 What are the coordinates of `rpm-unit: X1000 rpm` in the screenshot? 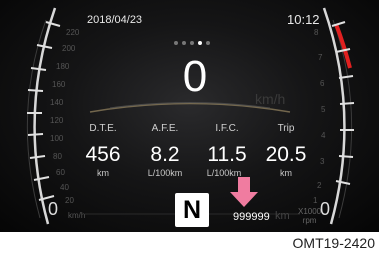 It's located at (309, 216).